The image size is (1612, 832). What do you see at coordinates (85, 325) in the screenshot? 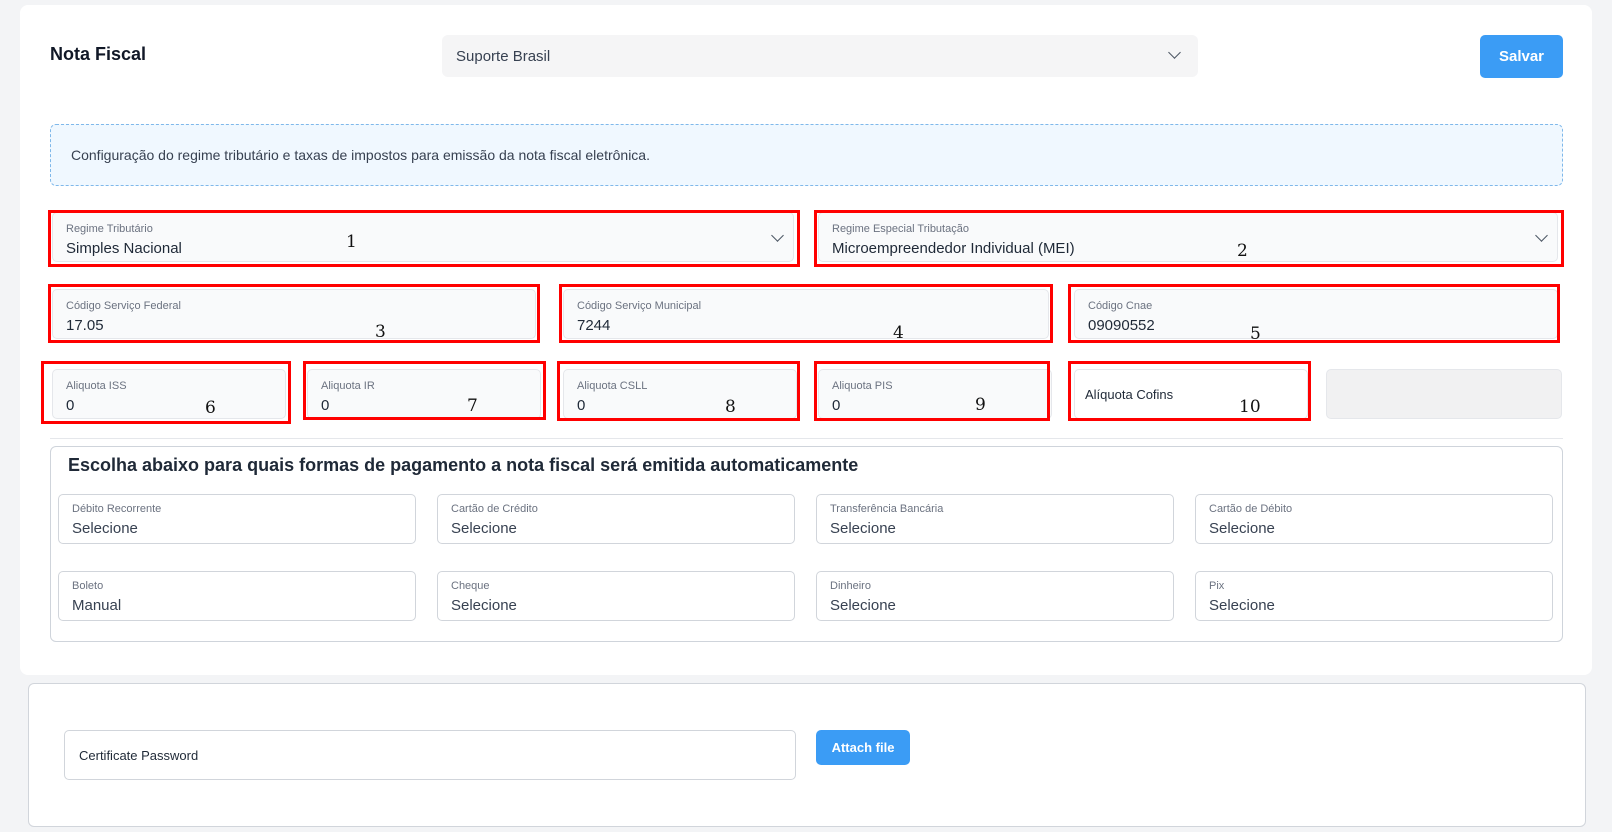
I see `codigo-servico-federal-value: 17.05` at bounding box center [85, 325].